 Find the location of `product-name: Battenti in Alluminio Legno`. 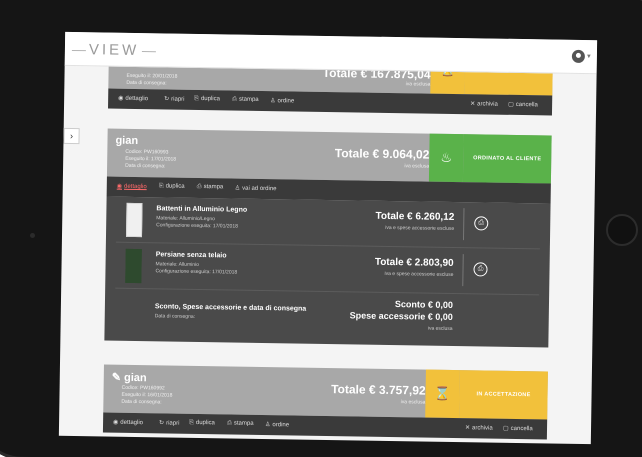

product-name: Battenti in Alluminio Legno is located at coordinates (202, 209).